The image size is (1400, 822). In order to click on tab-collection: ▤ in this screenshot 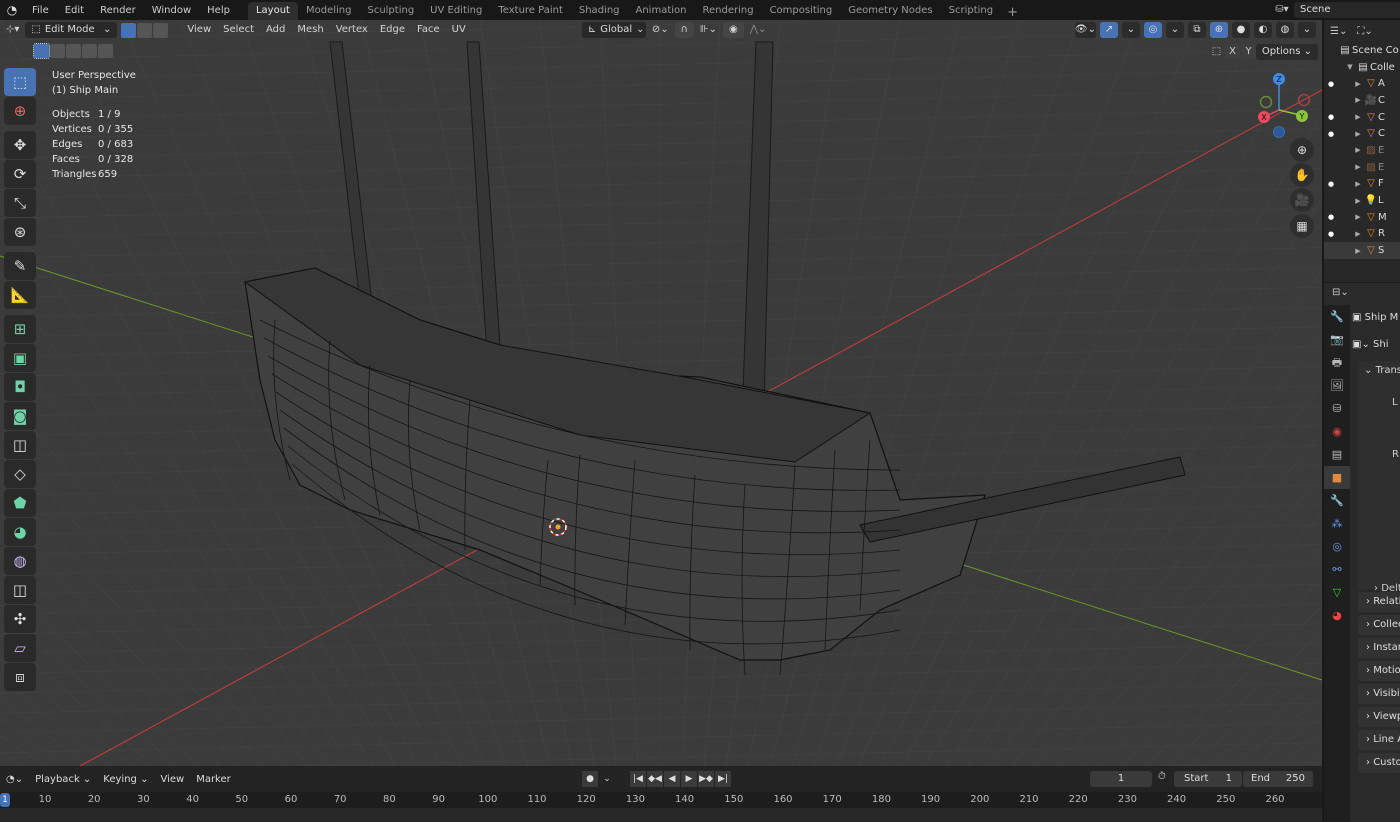, I will do `click(1337, 454)`.